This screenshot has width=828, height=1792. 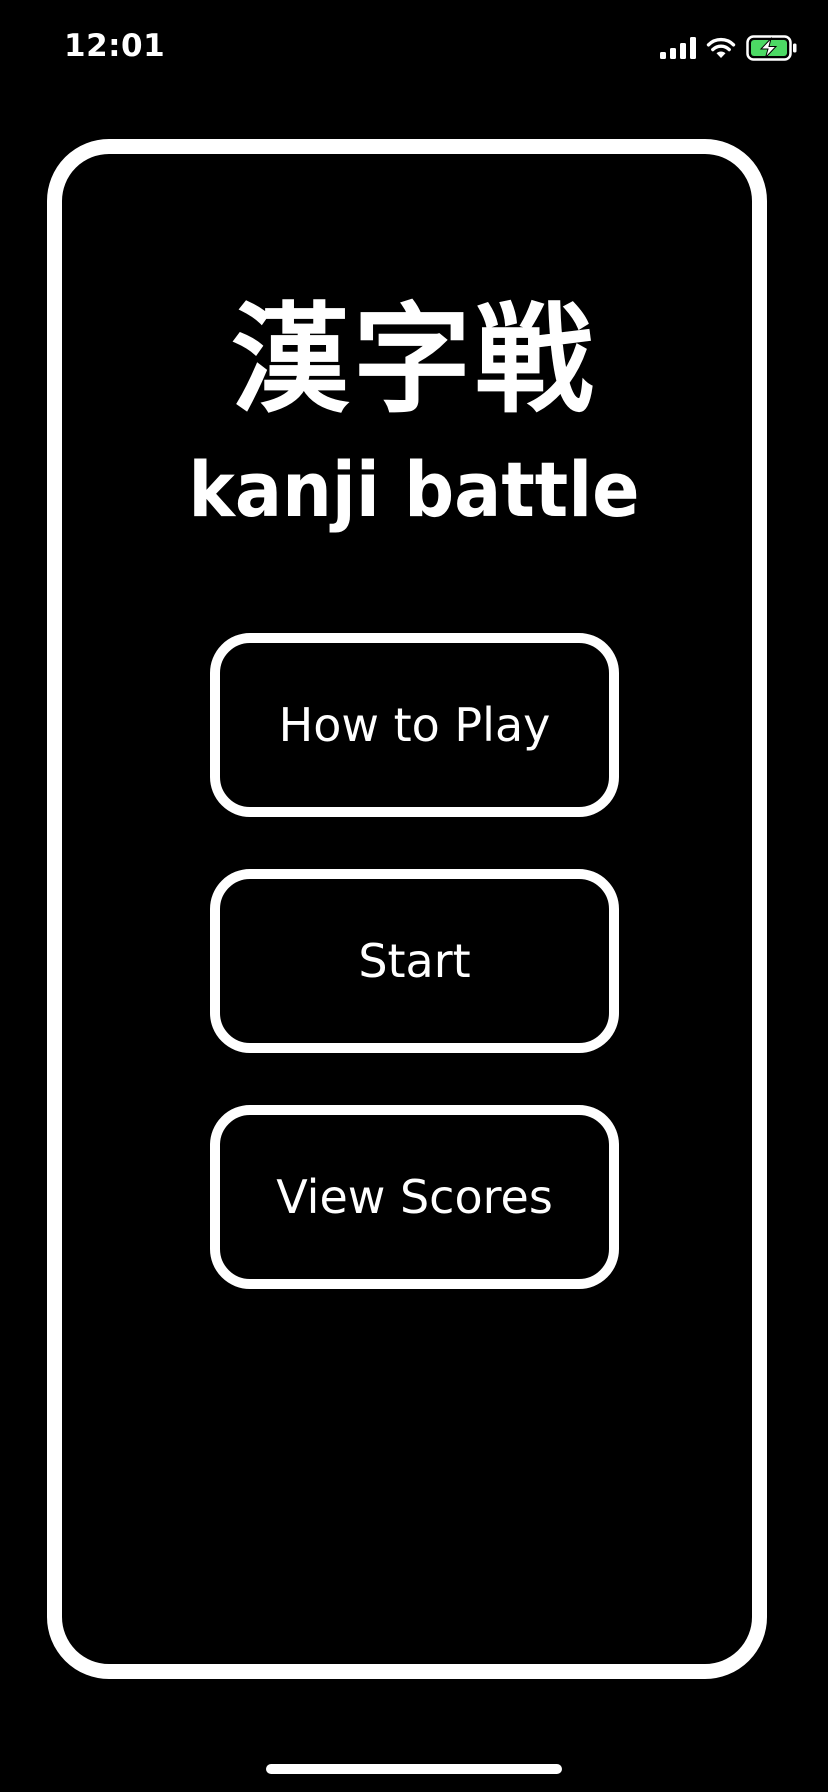 What do you see at coordinates (414, 1769) in the screenshot?
I see `home-indicator` at bounding box center [414, 1769].